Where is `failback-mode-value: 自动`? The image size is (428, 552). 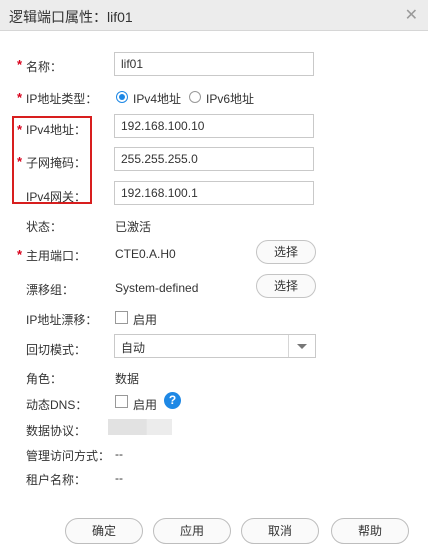
failback-mode-value: 自动 is located at coordinates (133, 348).